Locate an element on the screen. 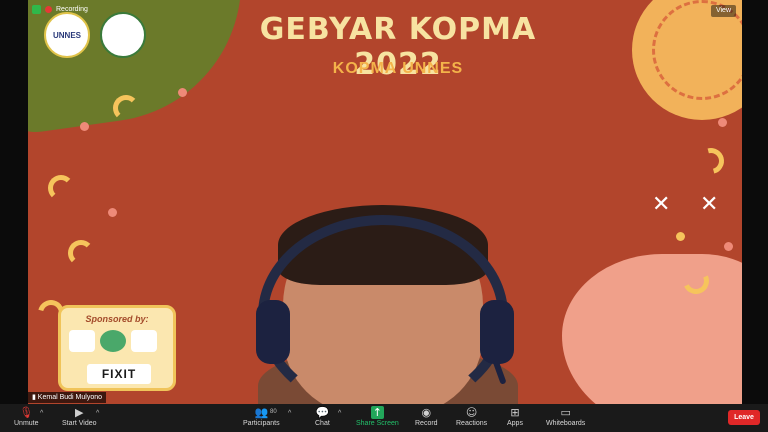 This screenshot has height=432, width=768. whiteboards-label: Whiteboards is located at coordinates (566, 423).